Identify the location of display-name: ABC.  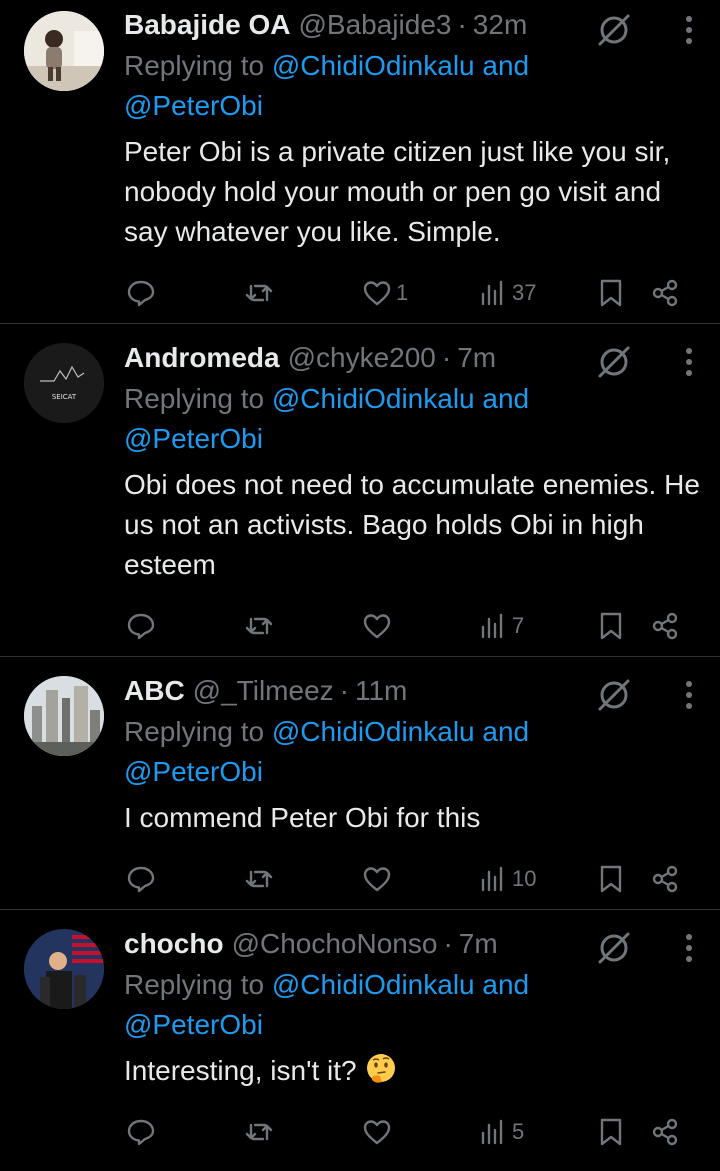
(154, 691).